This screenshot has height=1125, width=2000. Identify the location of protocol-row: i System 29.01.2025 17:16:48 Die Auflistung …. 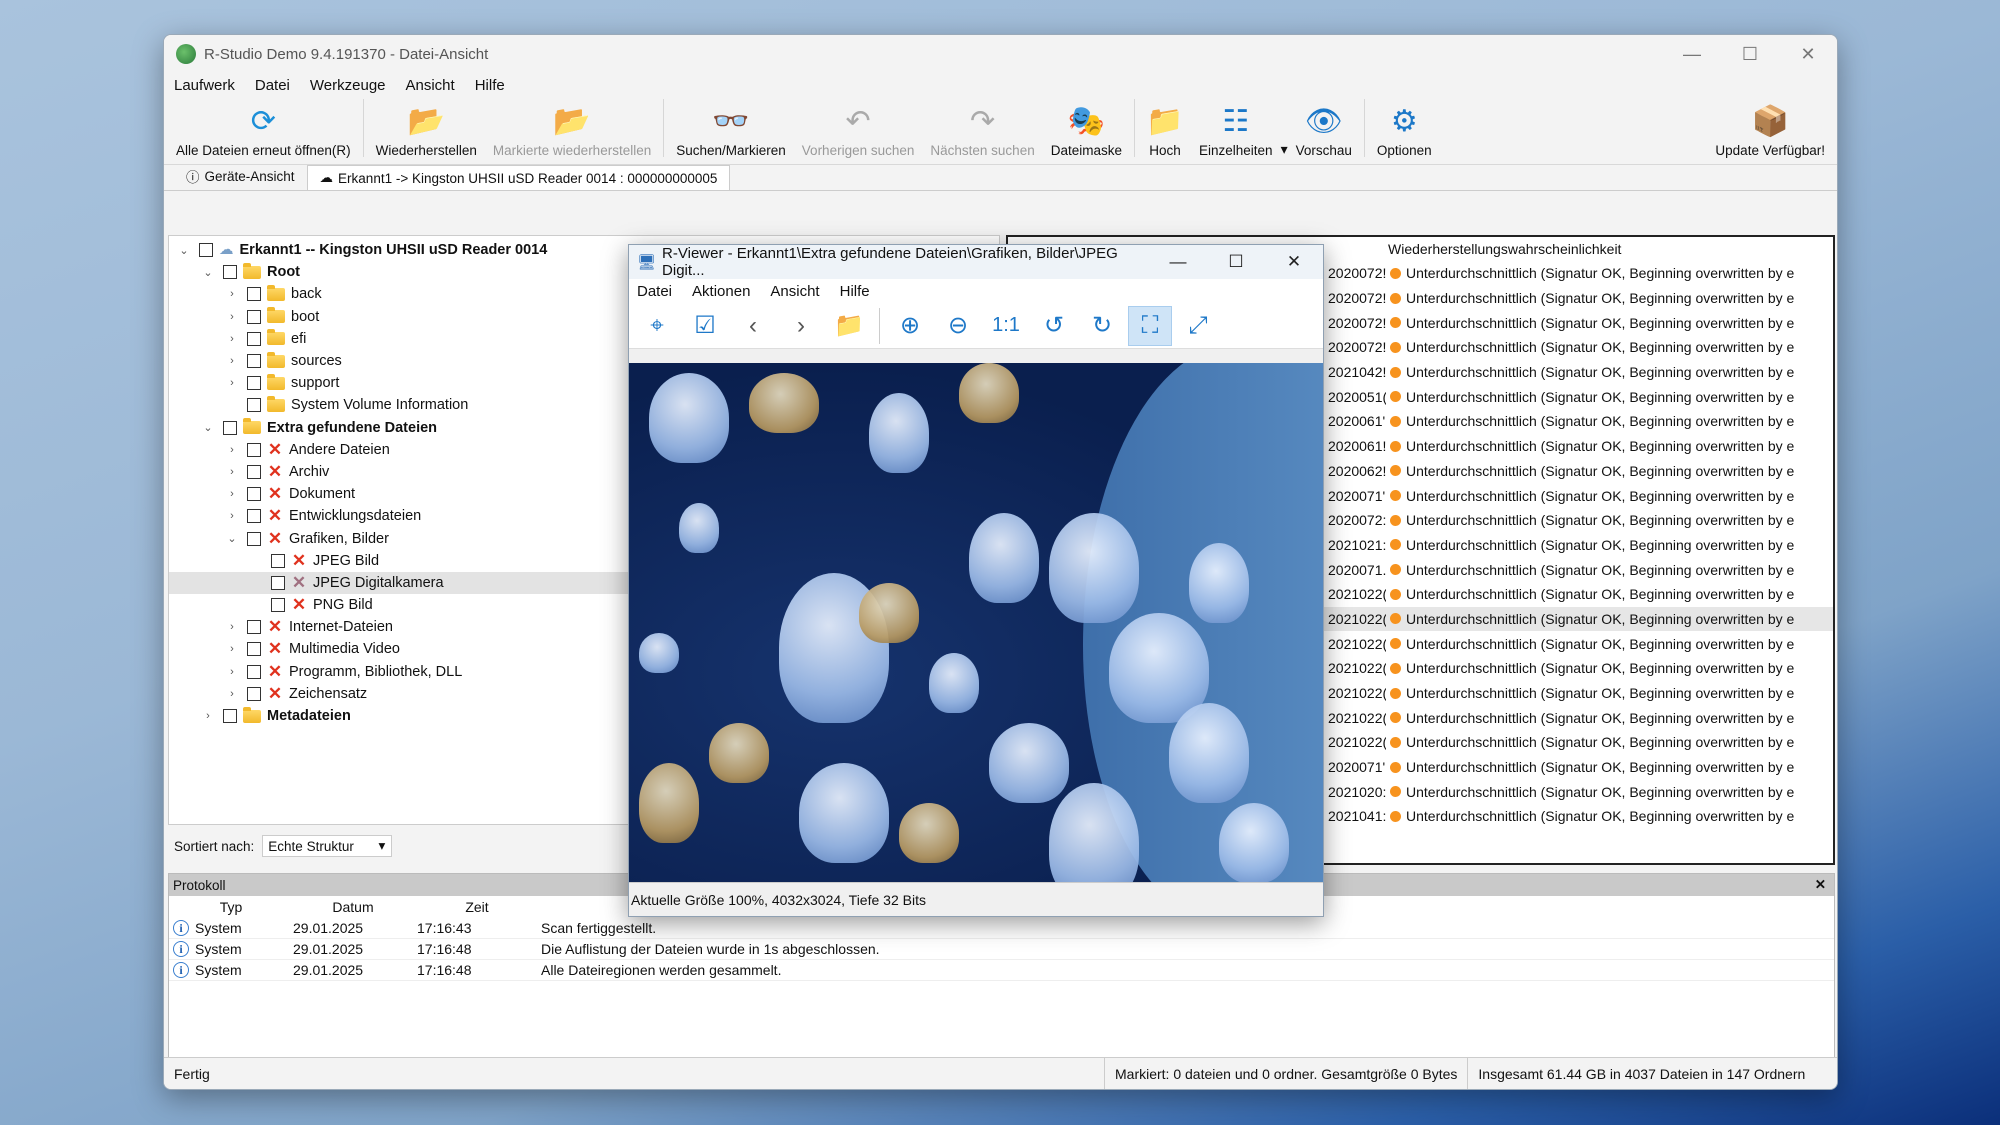
(1001, 949).